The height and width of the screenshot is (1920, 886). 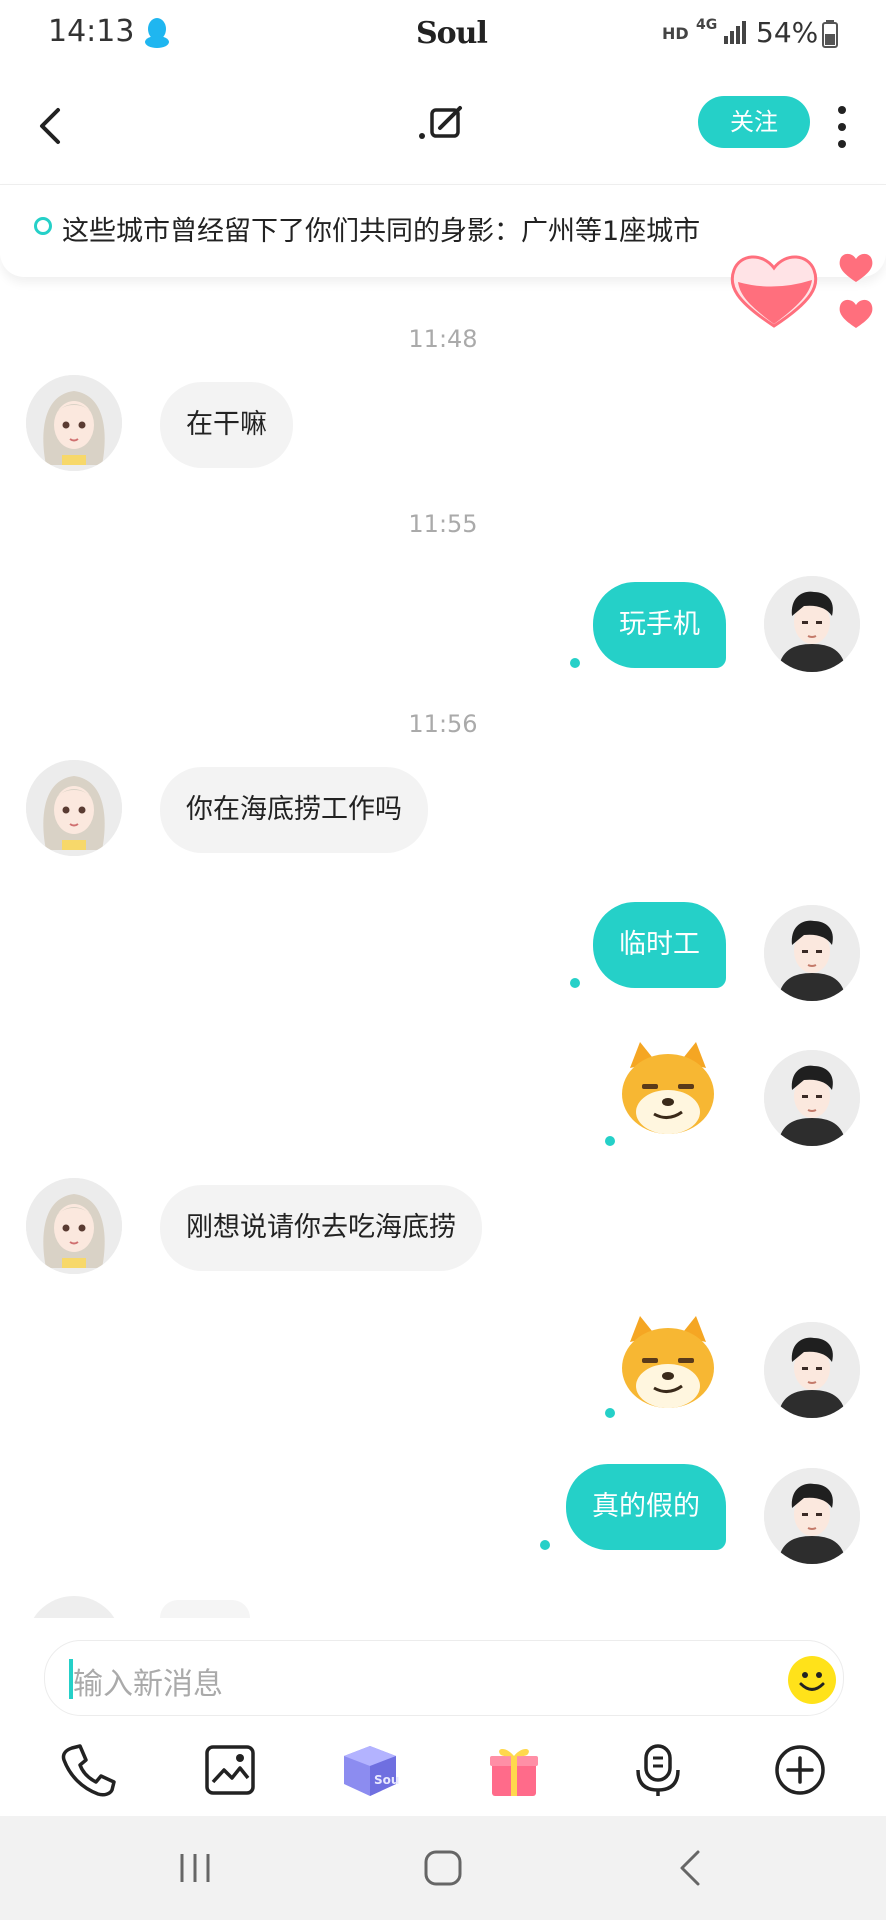 What do you see at coordinates (443, 524) in the screenshot?
I see `timestamp: 11:55` at bounding box center [443, 524].